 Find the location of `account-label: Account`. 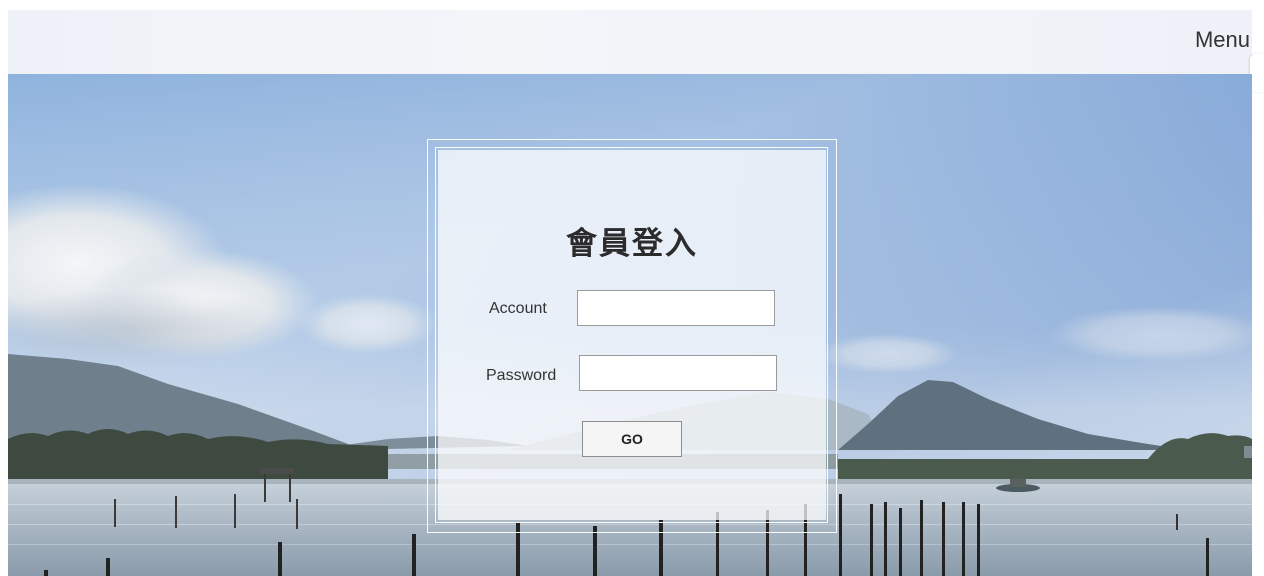

account-label: Account is located at coordinates (518, 308).